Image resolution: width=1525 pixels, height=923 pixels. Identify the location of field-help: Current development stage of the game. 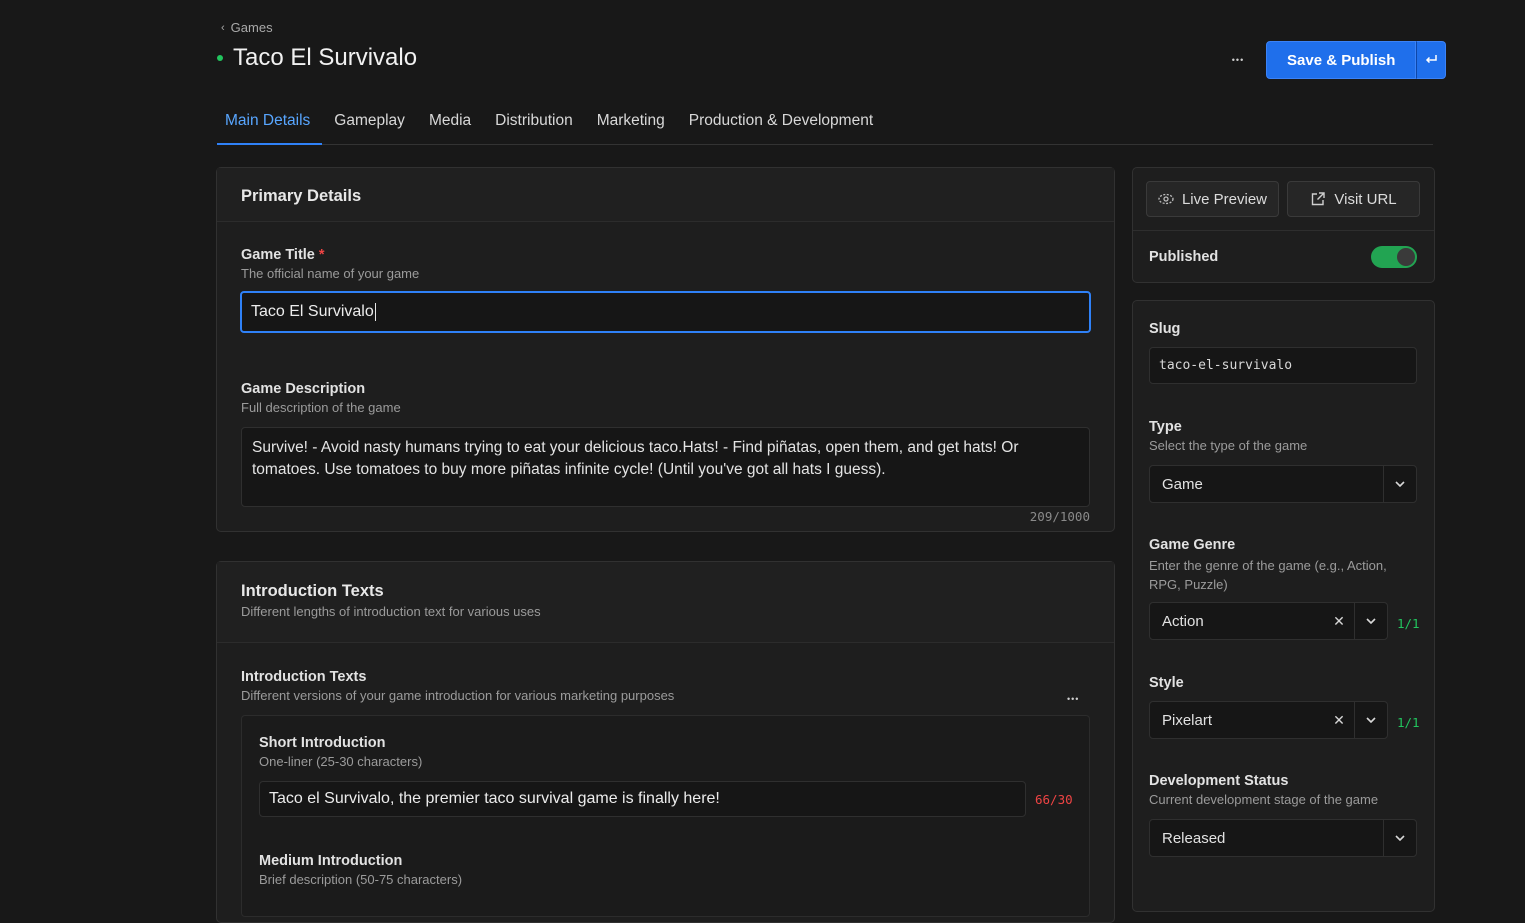
(1264, 799).